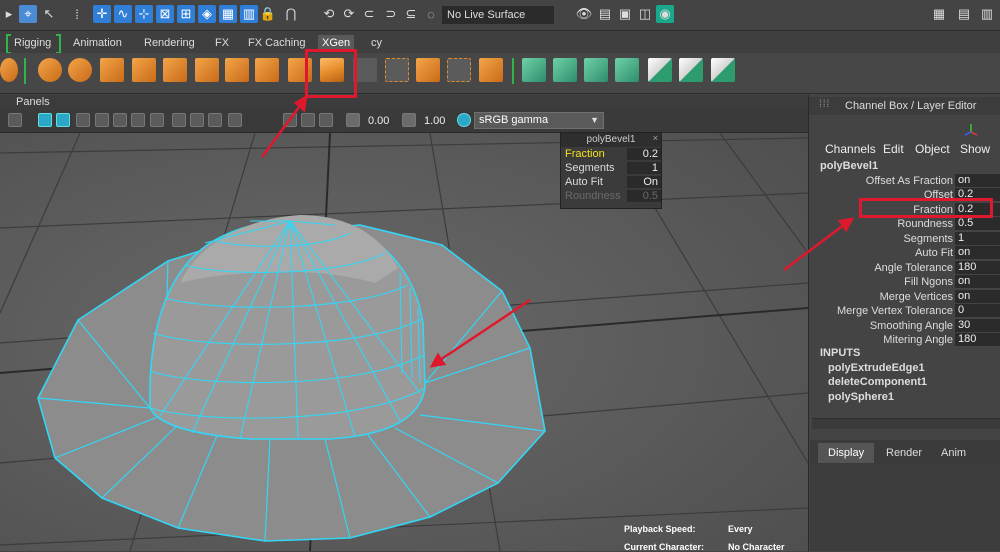 This screenshot has width=1000, height=552. Describe the element at coordinates (977, 310) in the screenshot. I see `attr-value: 0` at that location.